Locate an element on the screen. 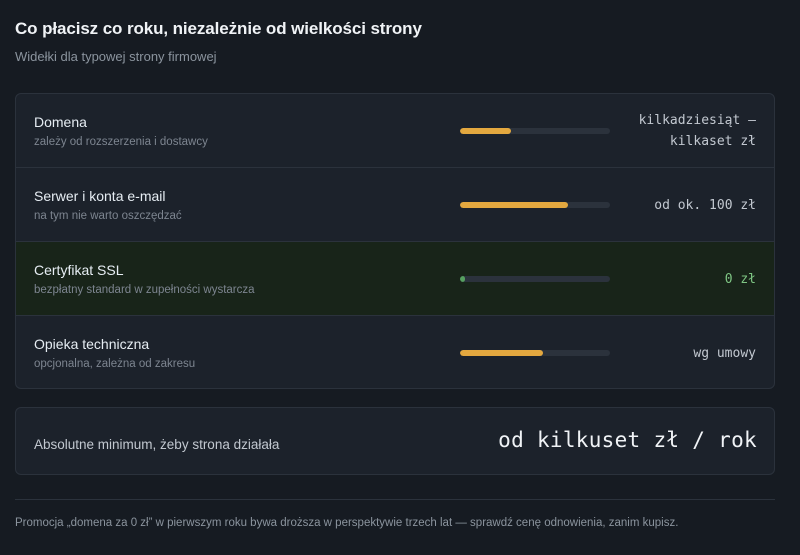 This screenshot has width=800, height=555. cost-price: 0 zł is located at coordinates (740, 279).